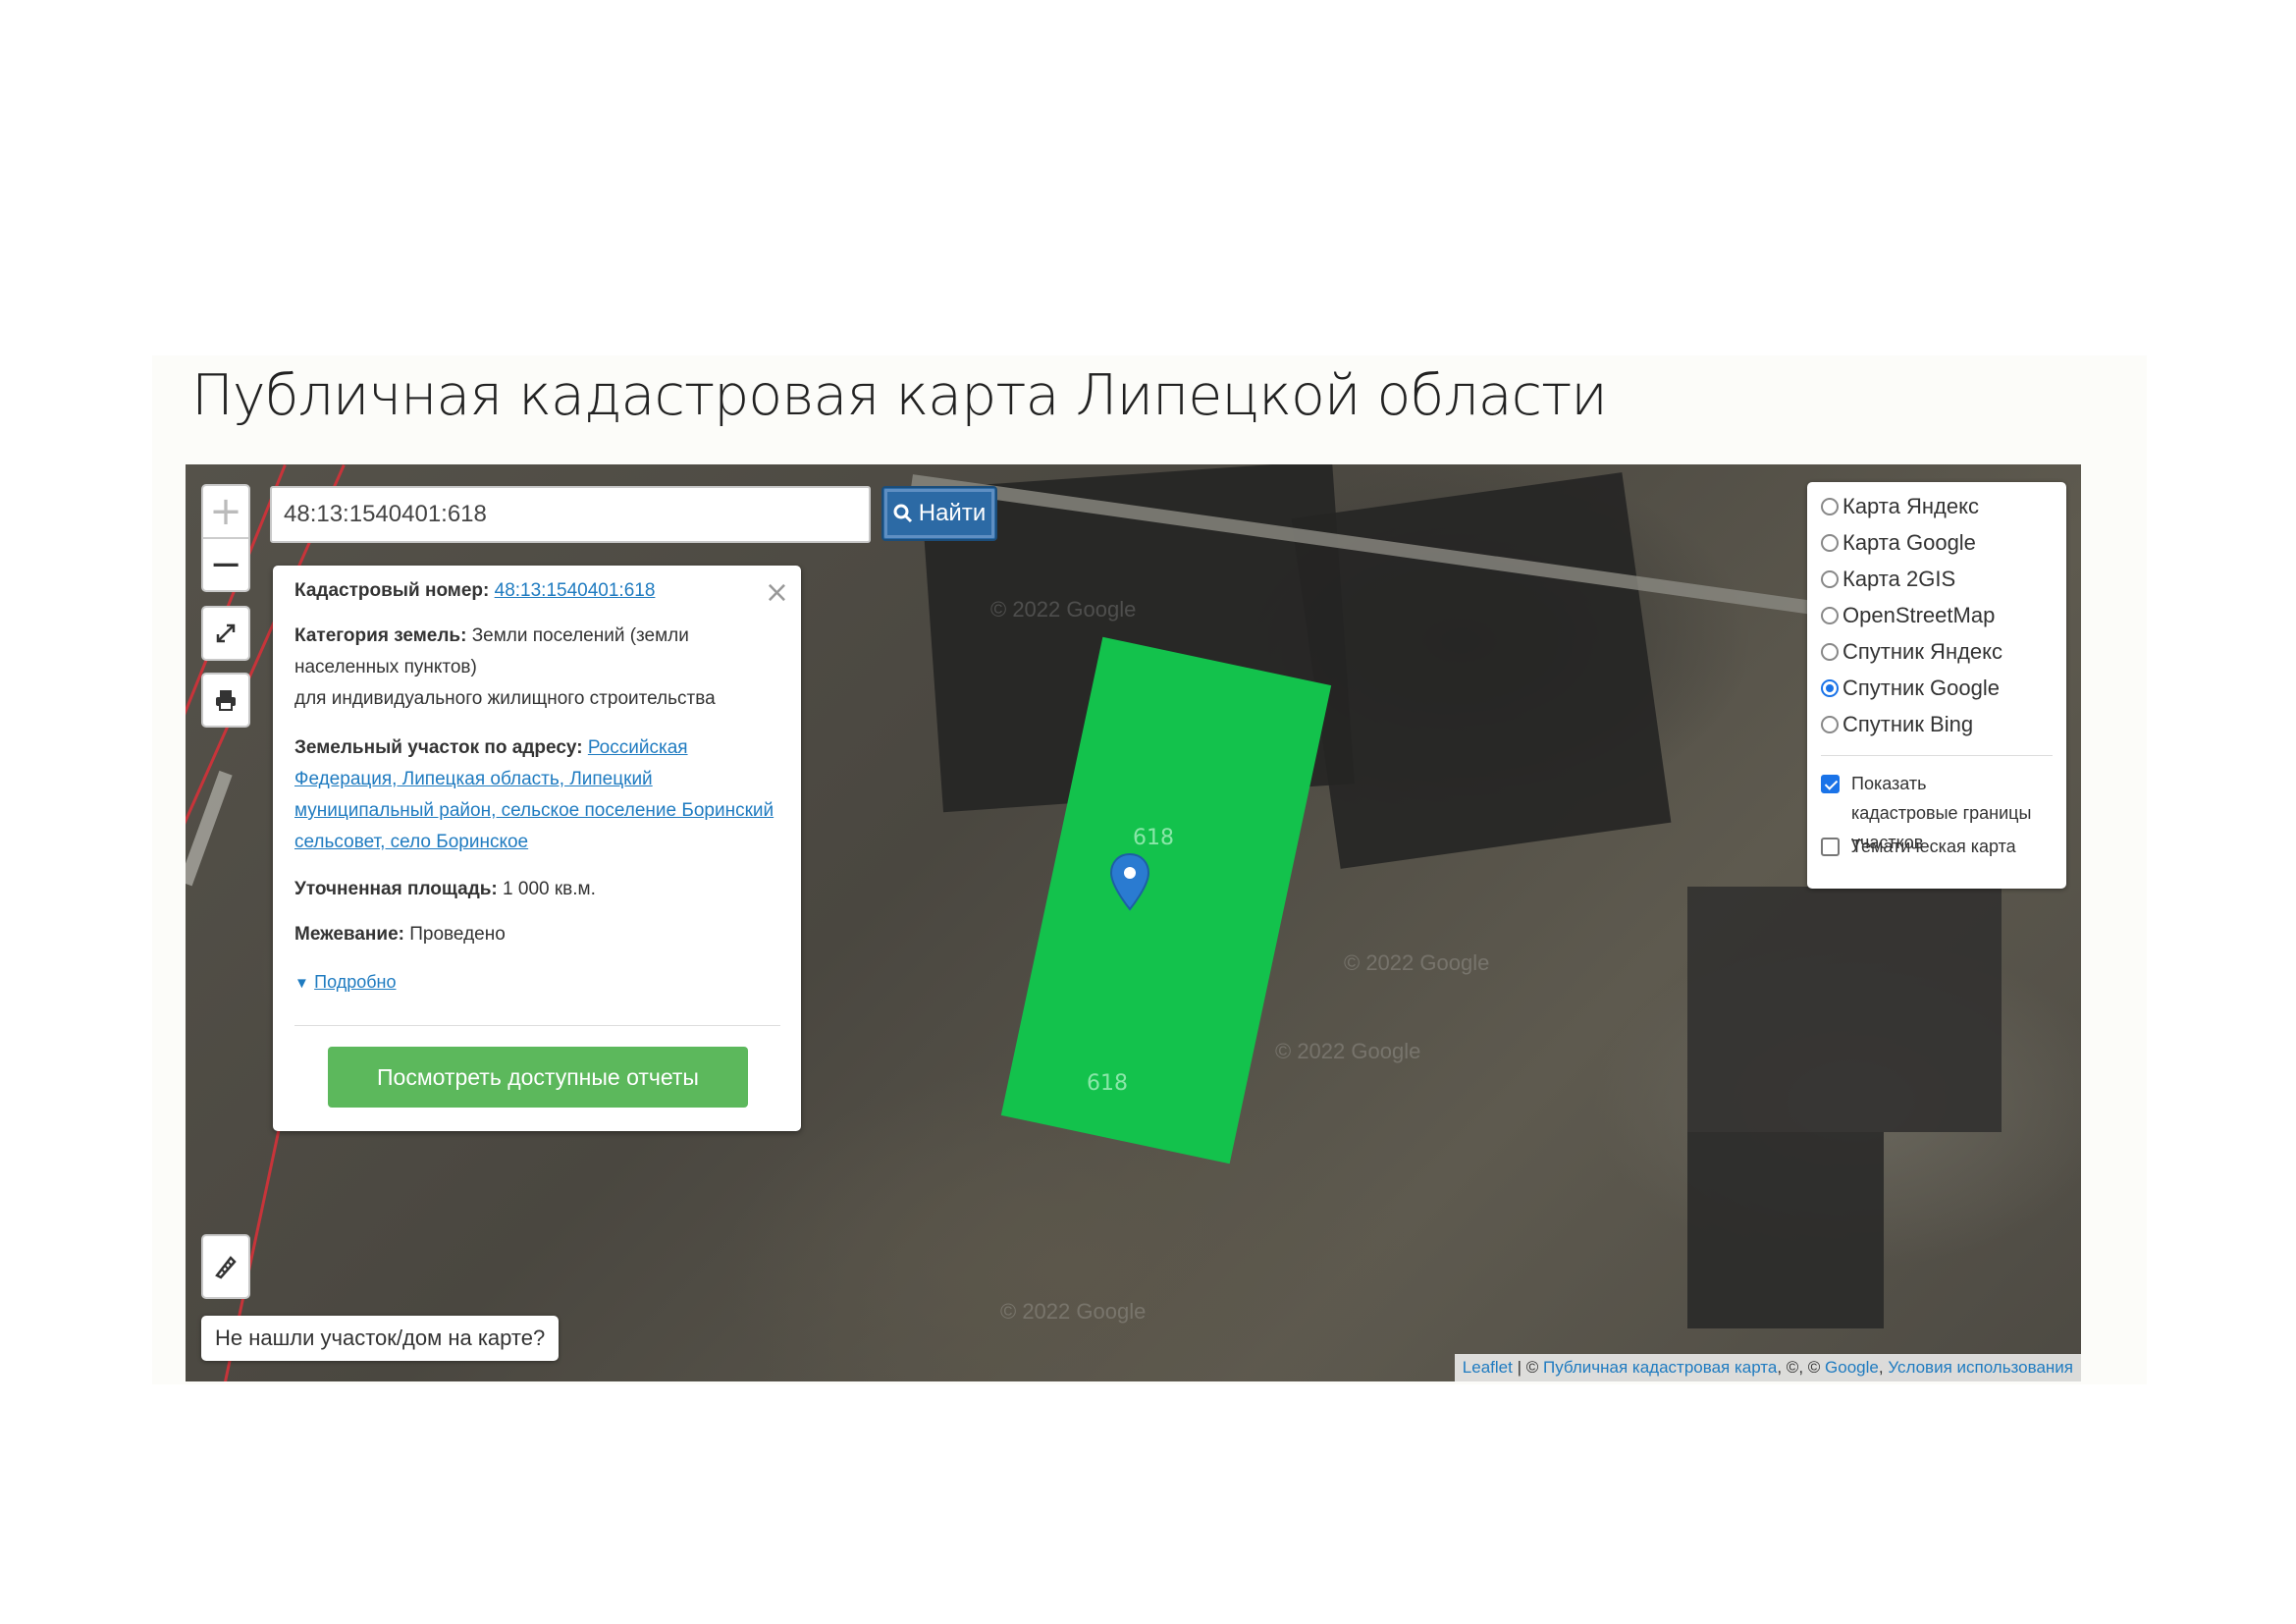  What do you see at coordinates (225, 564) in the screenshot?
I see `zoom-out-button: −` at bounding box center [225, 564].